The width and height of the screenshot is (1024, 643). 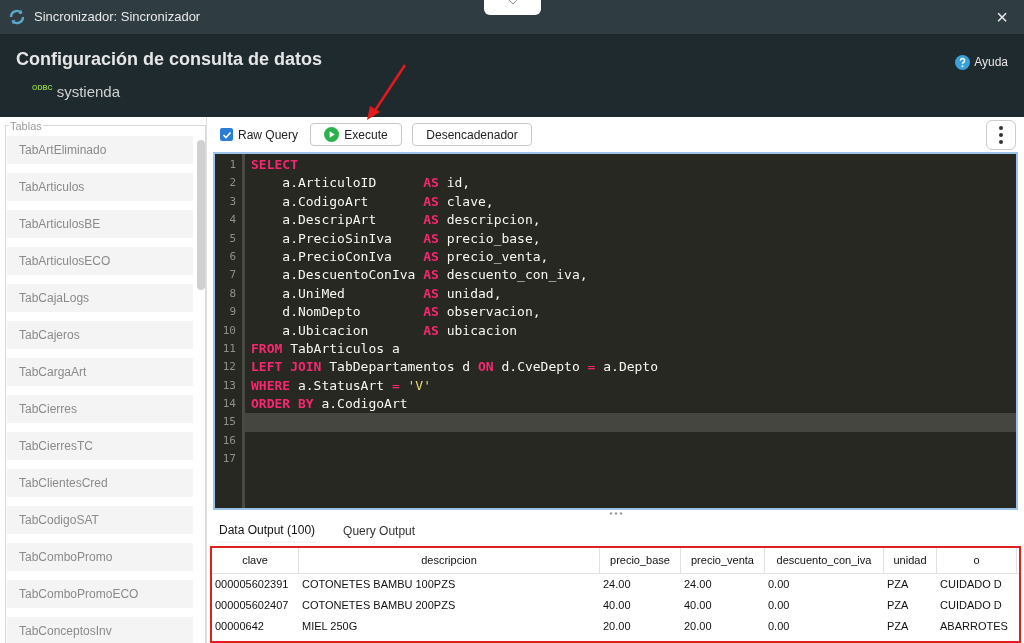 What do you see at coordinates (512, 3) in the screenshot?
I see `chevron-down-icon` at bounding box center [512, 3].